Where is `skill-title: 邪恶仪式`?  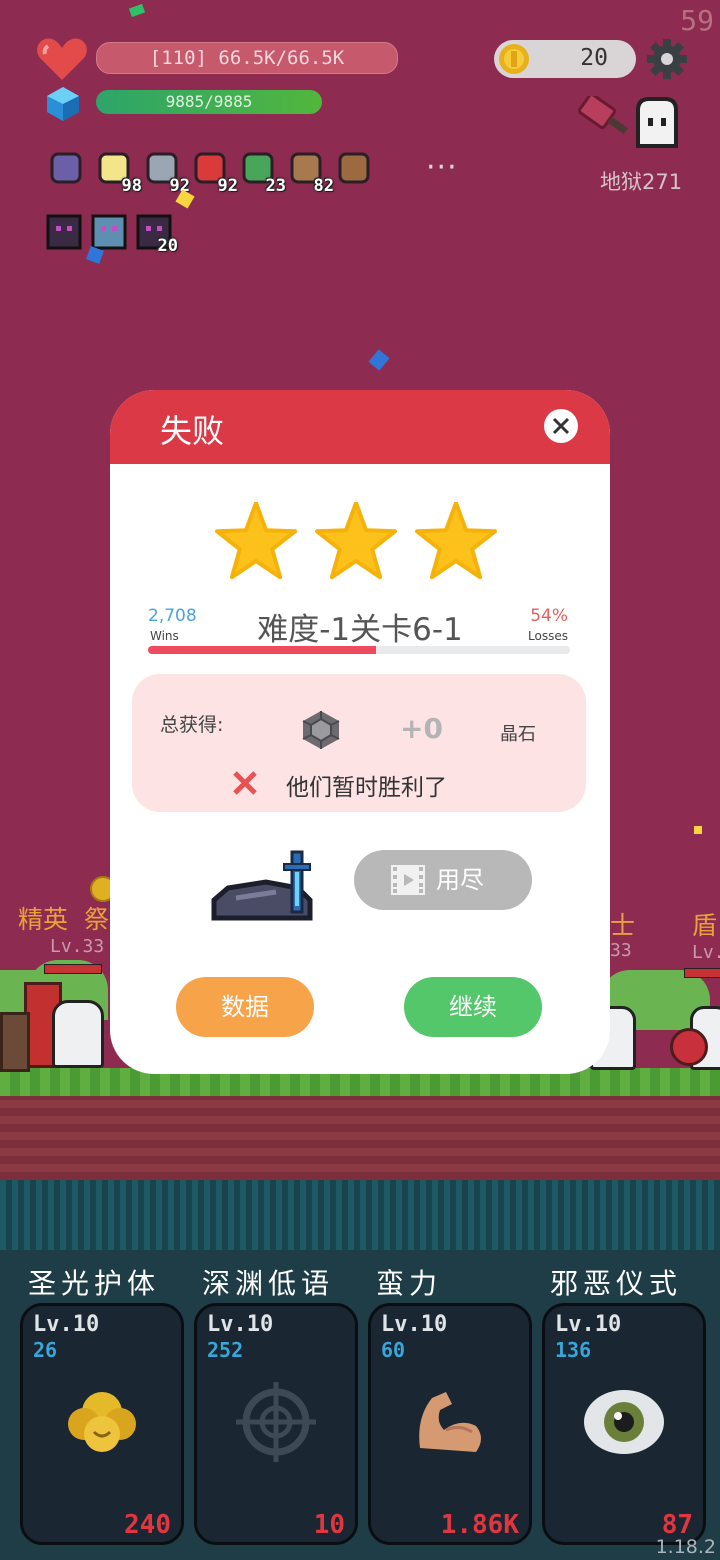
skill-title: 邪恶仪式 is located at coordinates (616, 1283).